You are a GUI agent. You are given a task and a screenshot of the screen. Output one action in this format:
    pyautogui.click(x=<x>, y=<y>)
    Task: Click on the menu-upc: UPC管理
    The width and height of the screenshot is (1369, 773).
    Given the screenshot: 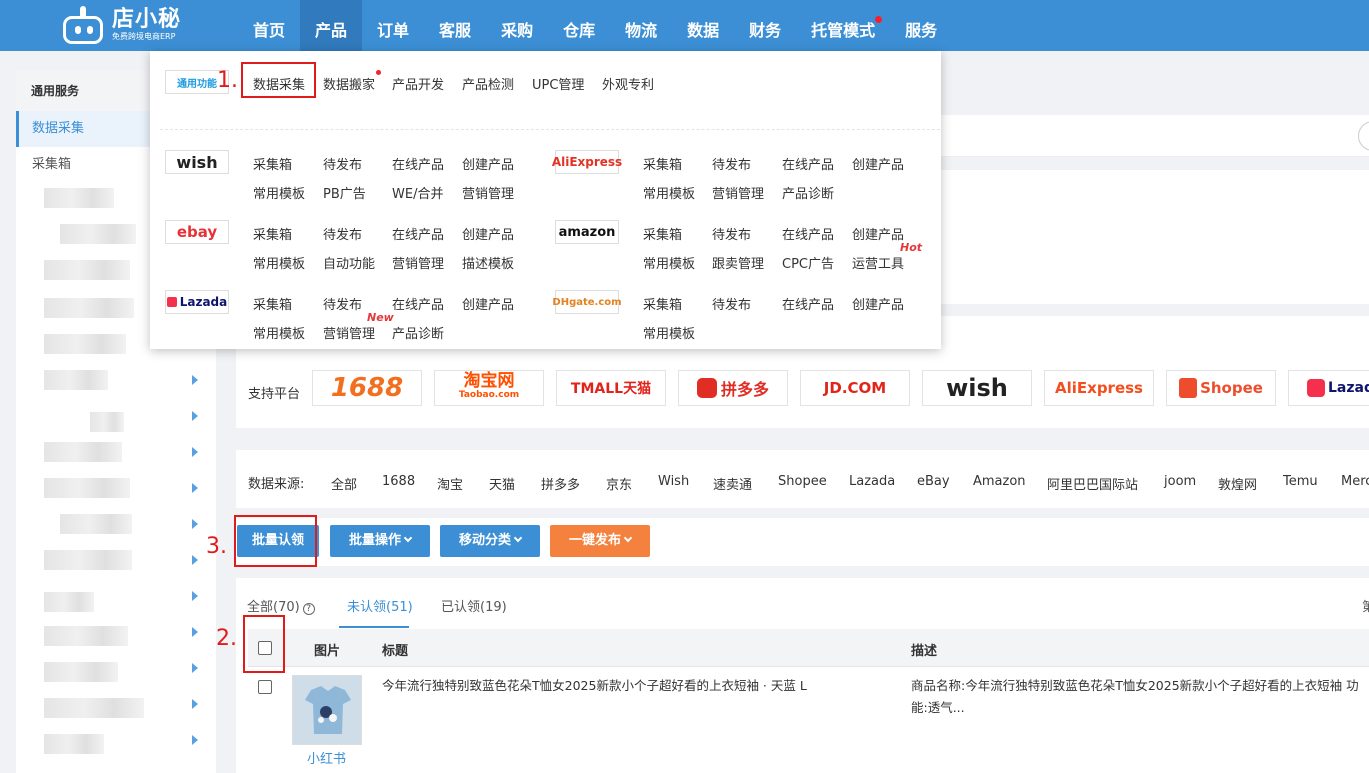 What is the action you would take?
    pyautogui.click(x=558, y=83)
    